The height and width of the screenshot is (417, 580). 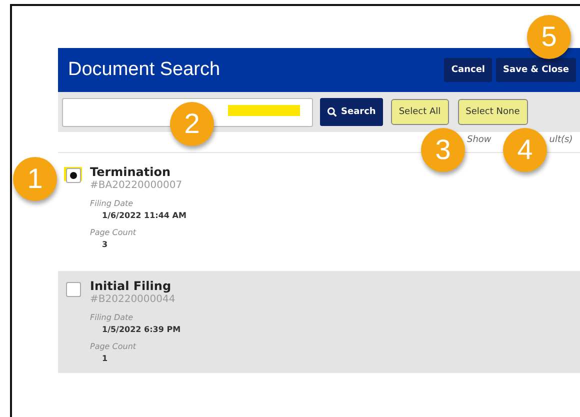 I want to click on result-count-text: ult(s), so click(x=561, y=141).